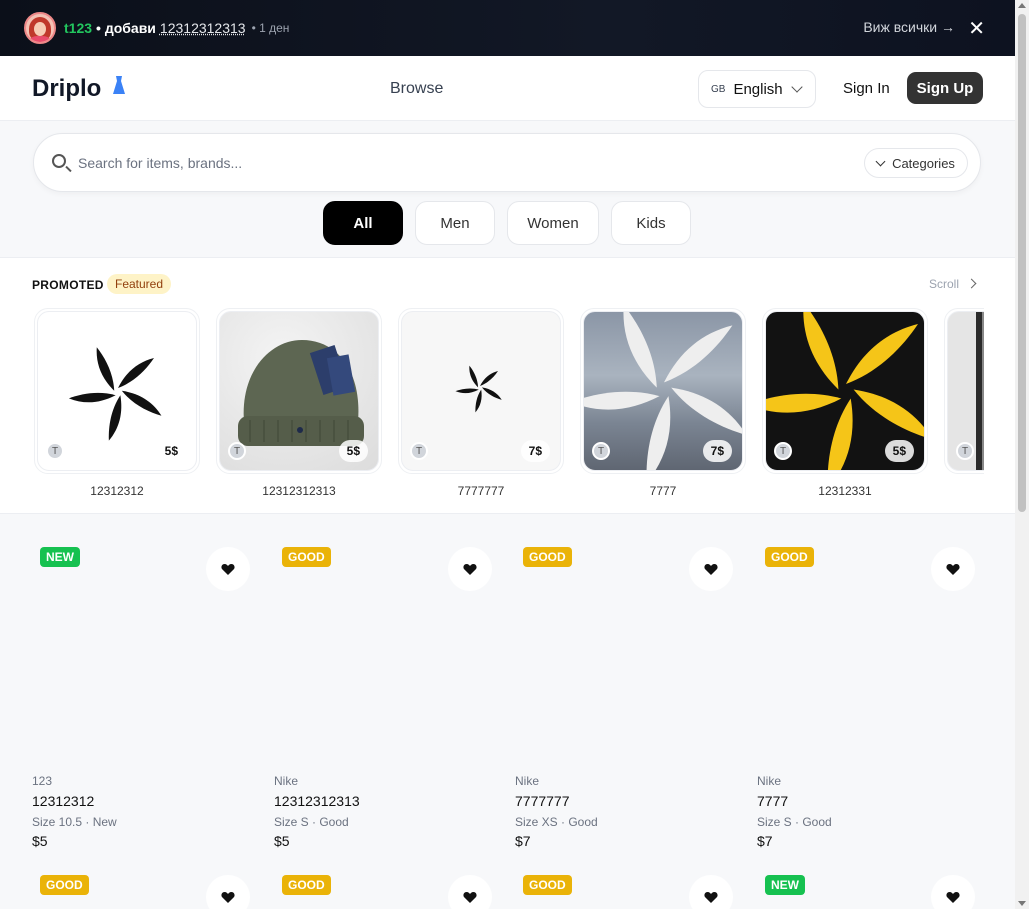 This screenshot has width=1029, height=909. Describe the element at coordinates (139, 284) in the screenshot. I see `featured-badge: Featured` at that location.